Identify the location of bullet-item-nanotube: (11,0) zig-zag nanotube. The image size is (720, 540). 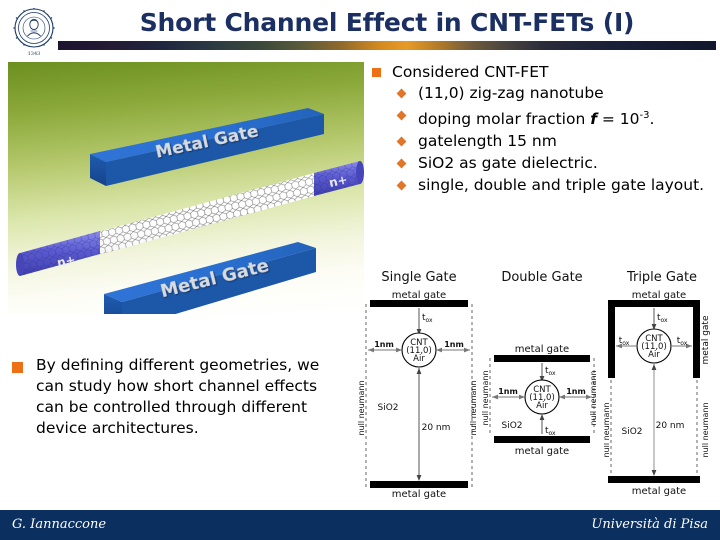
(544, 93).